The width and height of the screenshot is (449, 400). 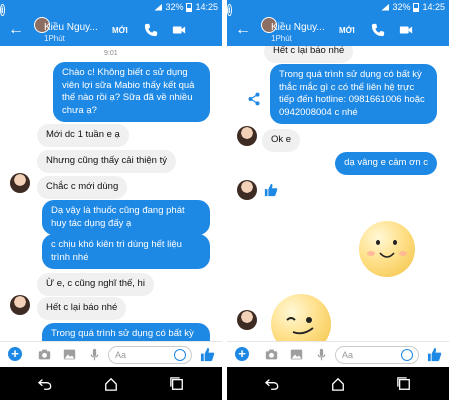 I want to click on message-bubble-outgoing: Trong quá trình sử dụng có bất kỳ, so click(x=126, y=332).